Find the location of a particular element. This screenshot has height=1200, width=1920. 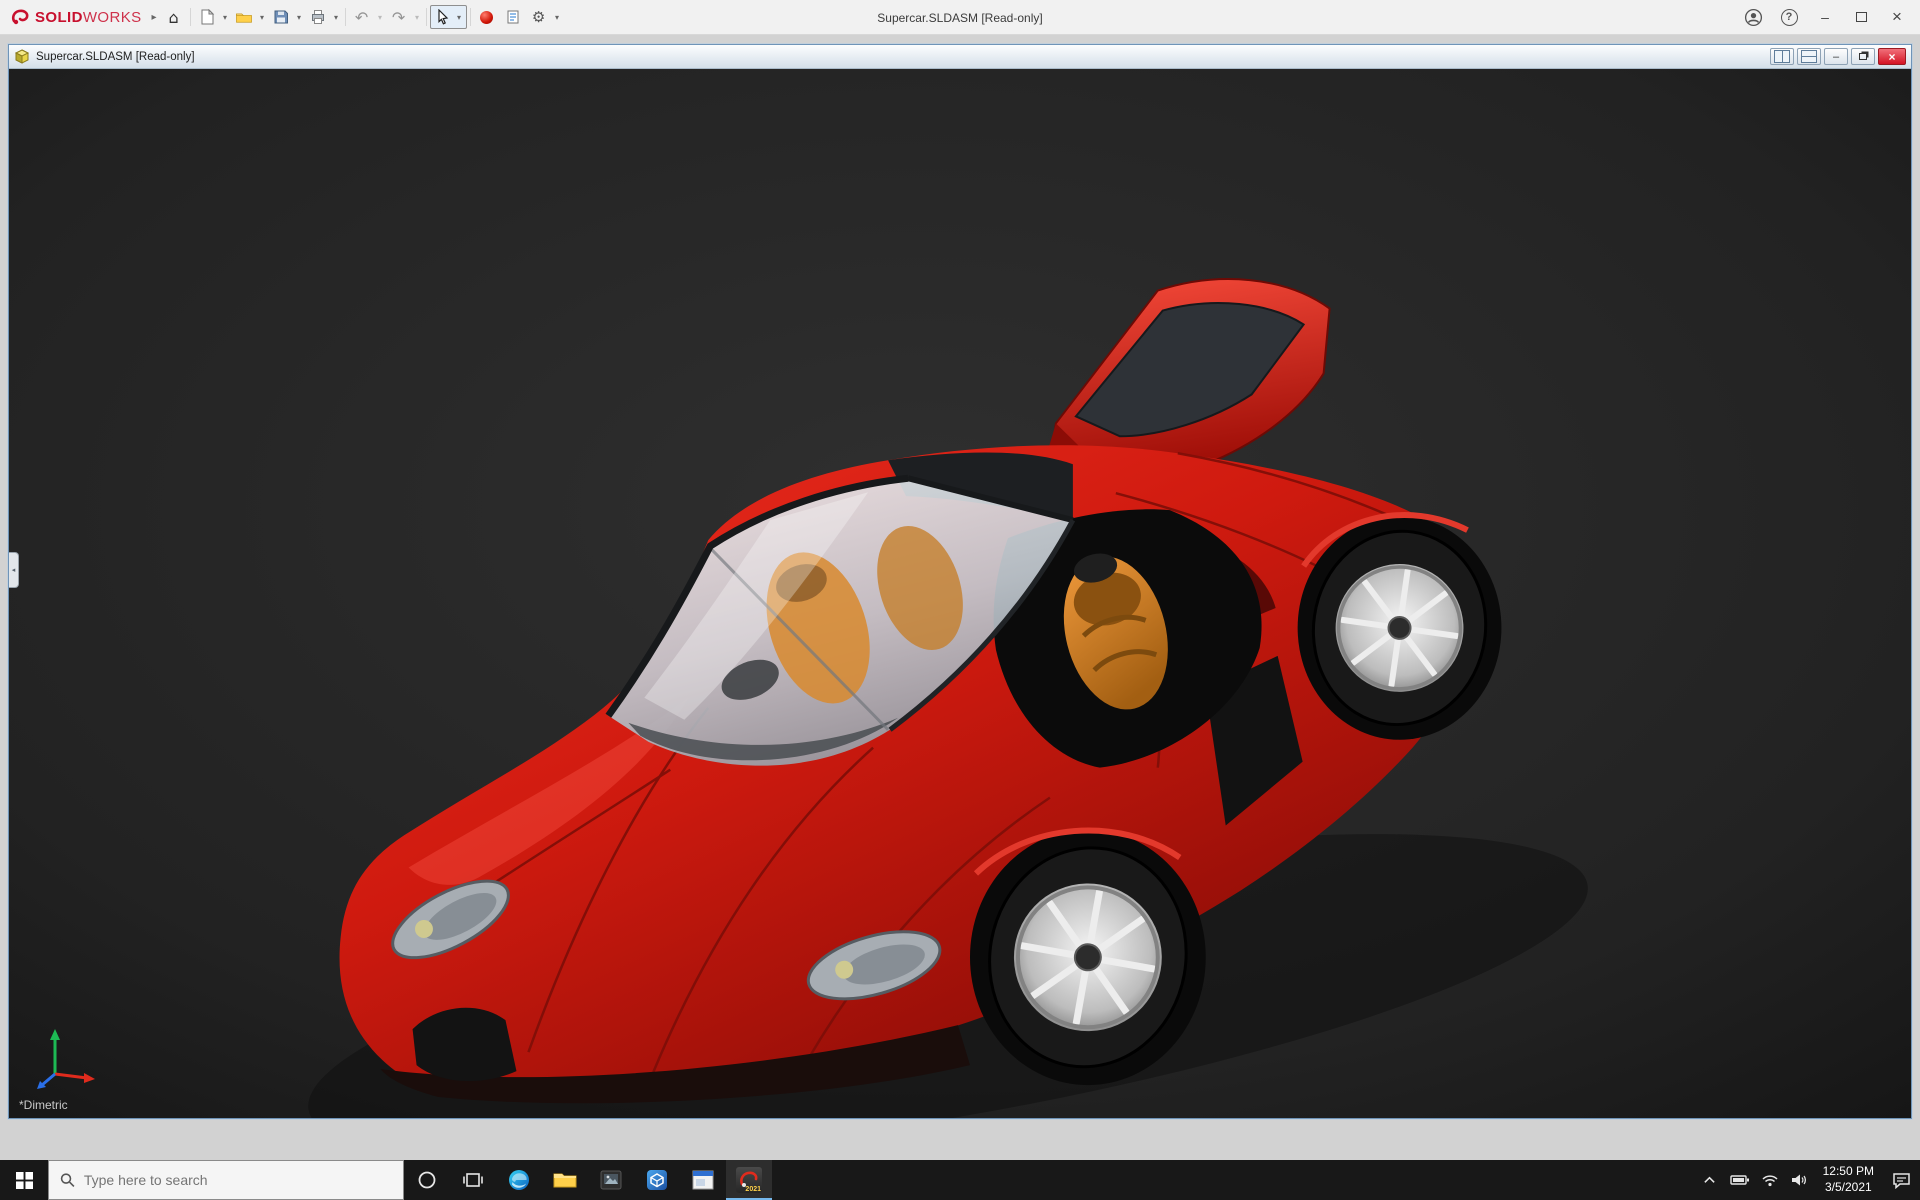

file-properties-icon is located at coordinates (513, 17).